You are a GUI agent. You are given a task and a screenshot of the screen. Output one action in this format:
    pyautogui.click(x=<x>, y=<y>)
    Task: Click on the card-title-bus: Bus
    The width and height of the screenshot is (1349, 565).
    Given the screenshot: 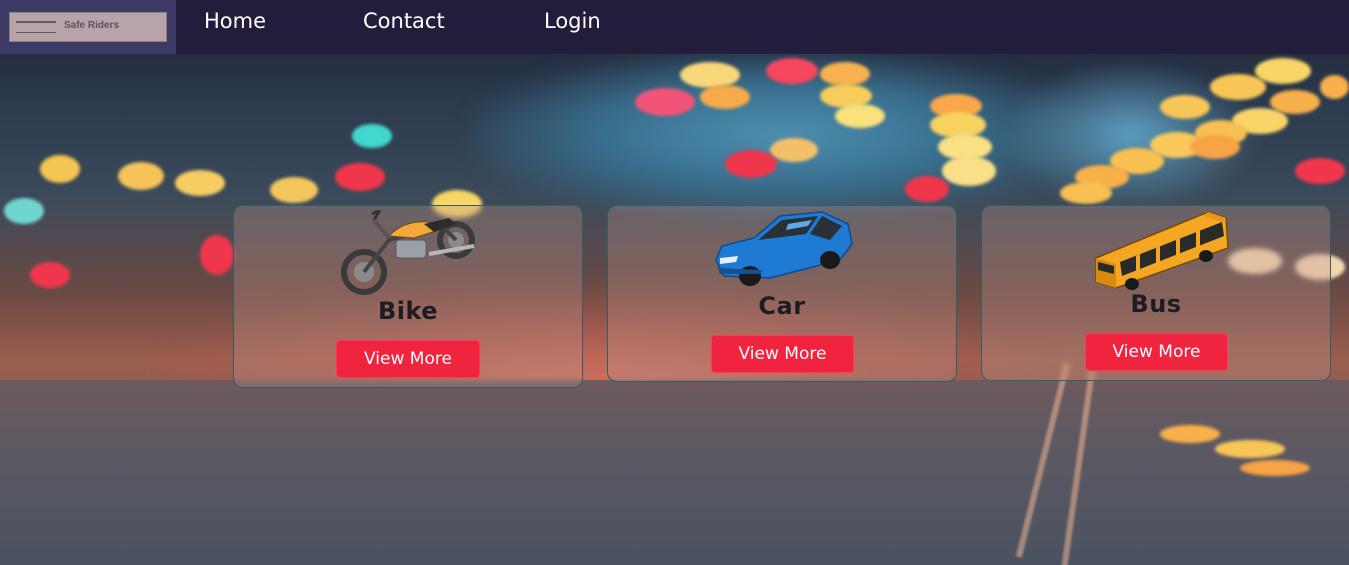 What is the action you would take?
    pyautogui.click(x=1156, y=304)
    